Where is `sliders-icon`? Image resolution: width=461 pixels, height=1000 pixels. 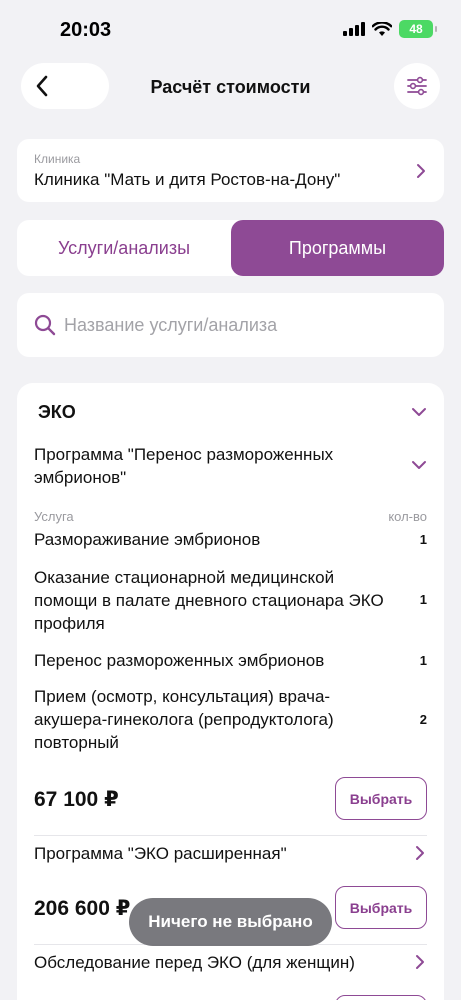
sliders-icon is located at coordinates (417, 86).